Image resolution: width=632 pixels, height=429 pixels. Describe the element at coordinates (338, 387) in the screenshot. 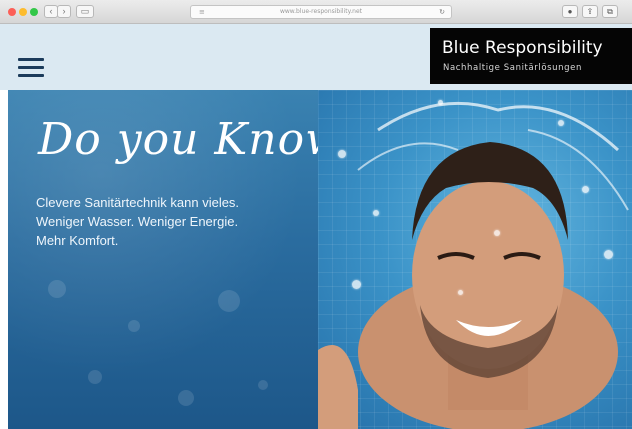

I see `hand-shape` at that location.